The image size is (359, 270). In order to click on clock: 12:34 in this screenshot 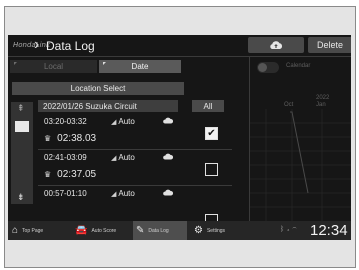, I will do `click(329, 230)`.